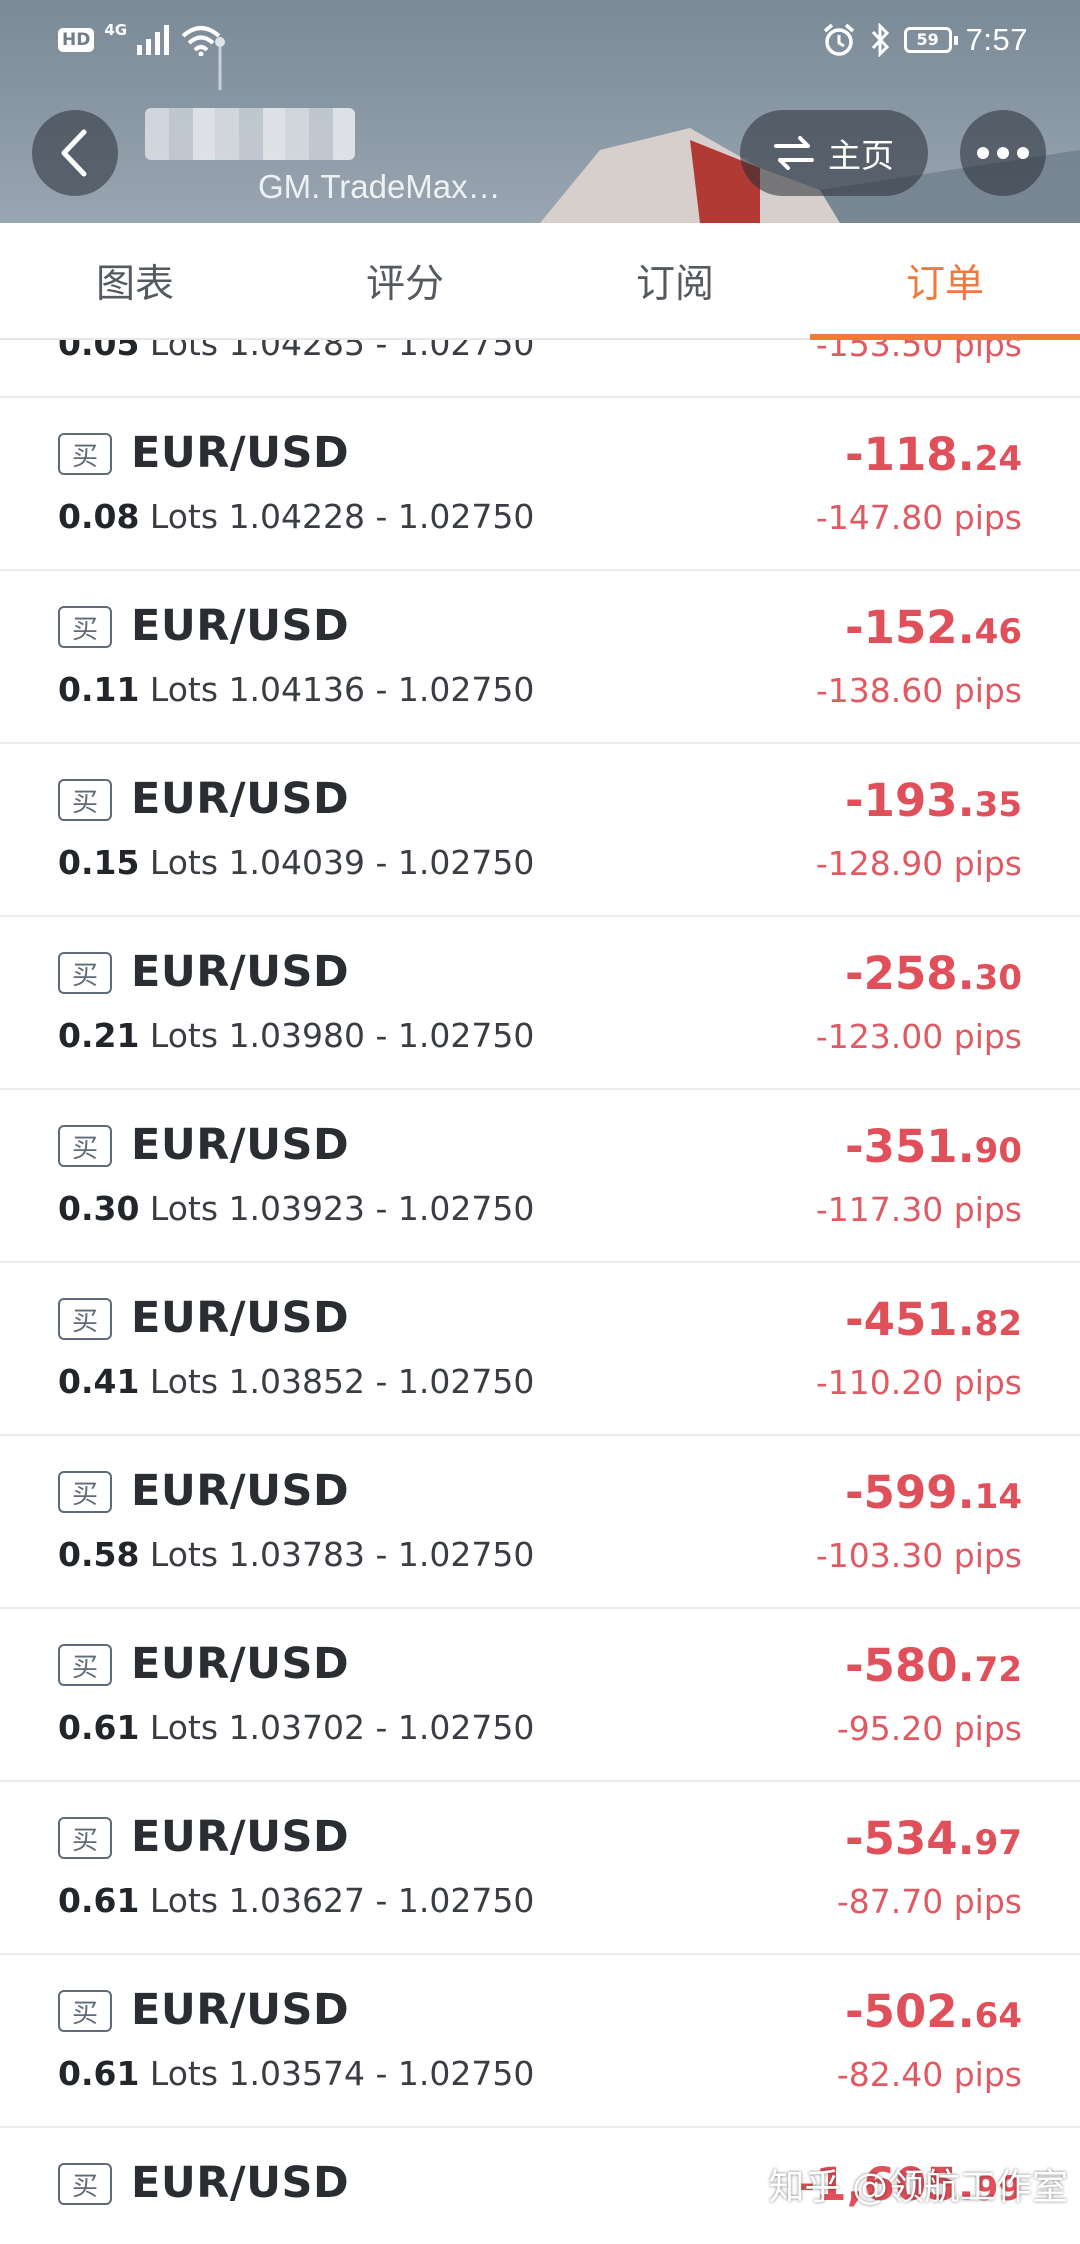 The image size is (1080, 2244). I want to click on order-profit: -534.97, so click(933, 1838).